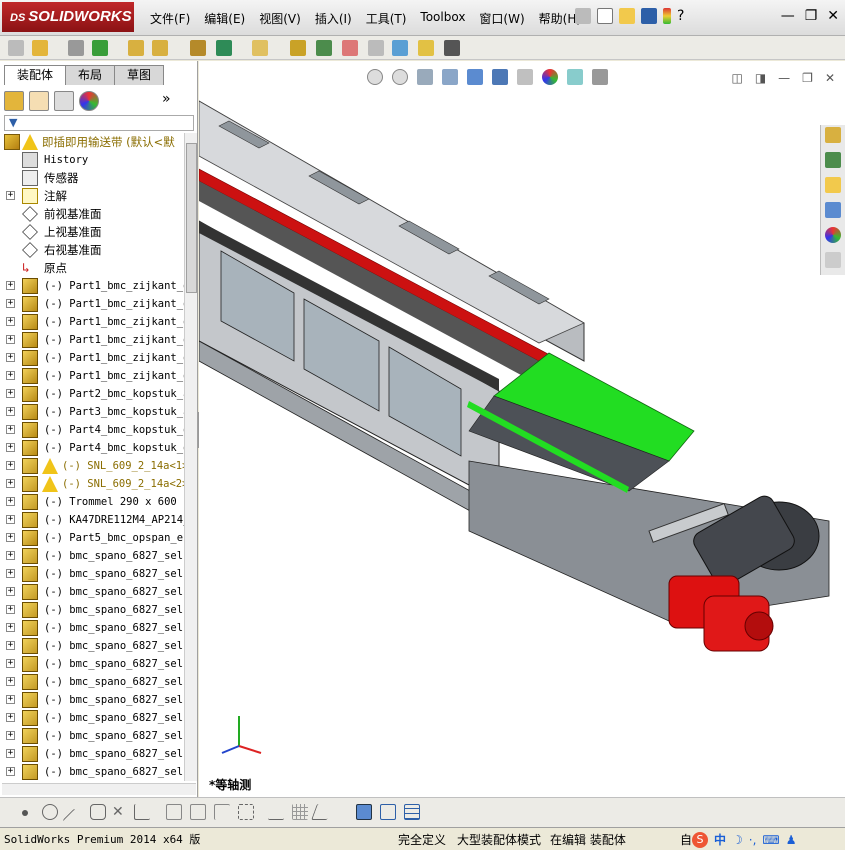 This screenshot has height=850, width=845. Describe the element at coordinates (412, 812) in the screenshot. I see `table-view-icon` at that location.